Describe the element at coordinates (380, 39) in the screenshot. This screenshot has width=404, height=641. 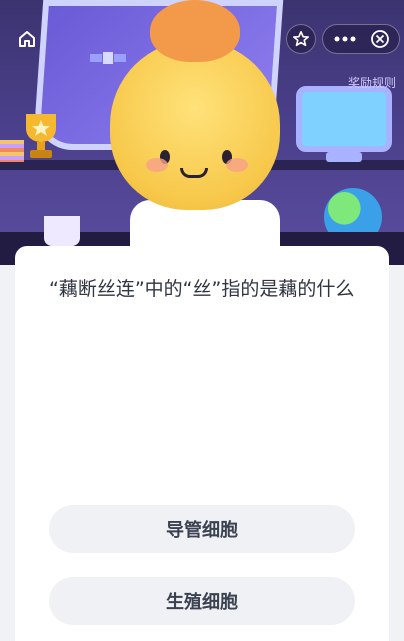
I see `close-icon` at that location.